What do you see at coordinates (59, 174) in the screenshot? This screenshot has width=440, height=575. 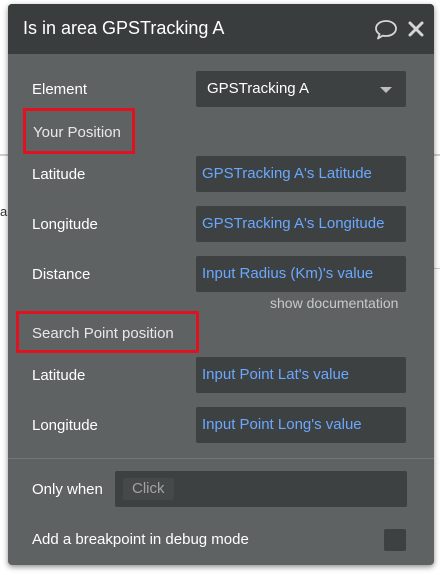 I see `your-position-latitude-label: Latitude` at bounding box center [59, 174].